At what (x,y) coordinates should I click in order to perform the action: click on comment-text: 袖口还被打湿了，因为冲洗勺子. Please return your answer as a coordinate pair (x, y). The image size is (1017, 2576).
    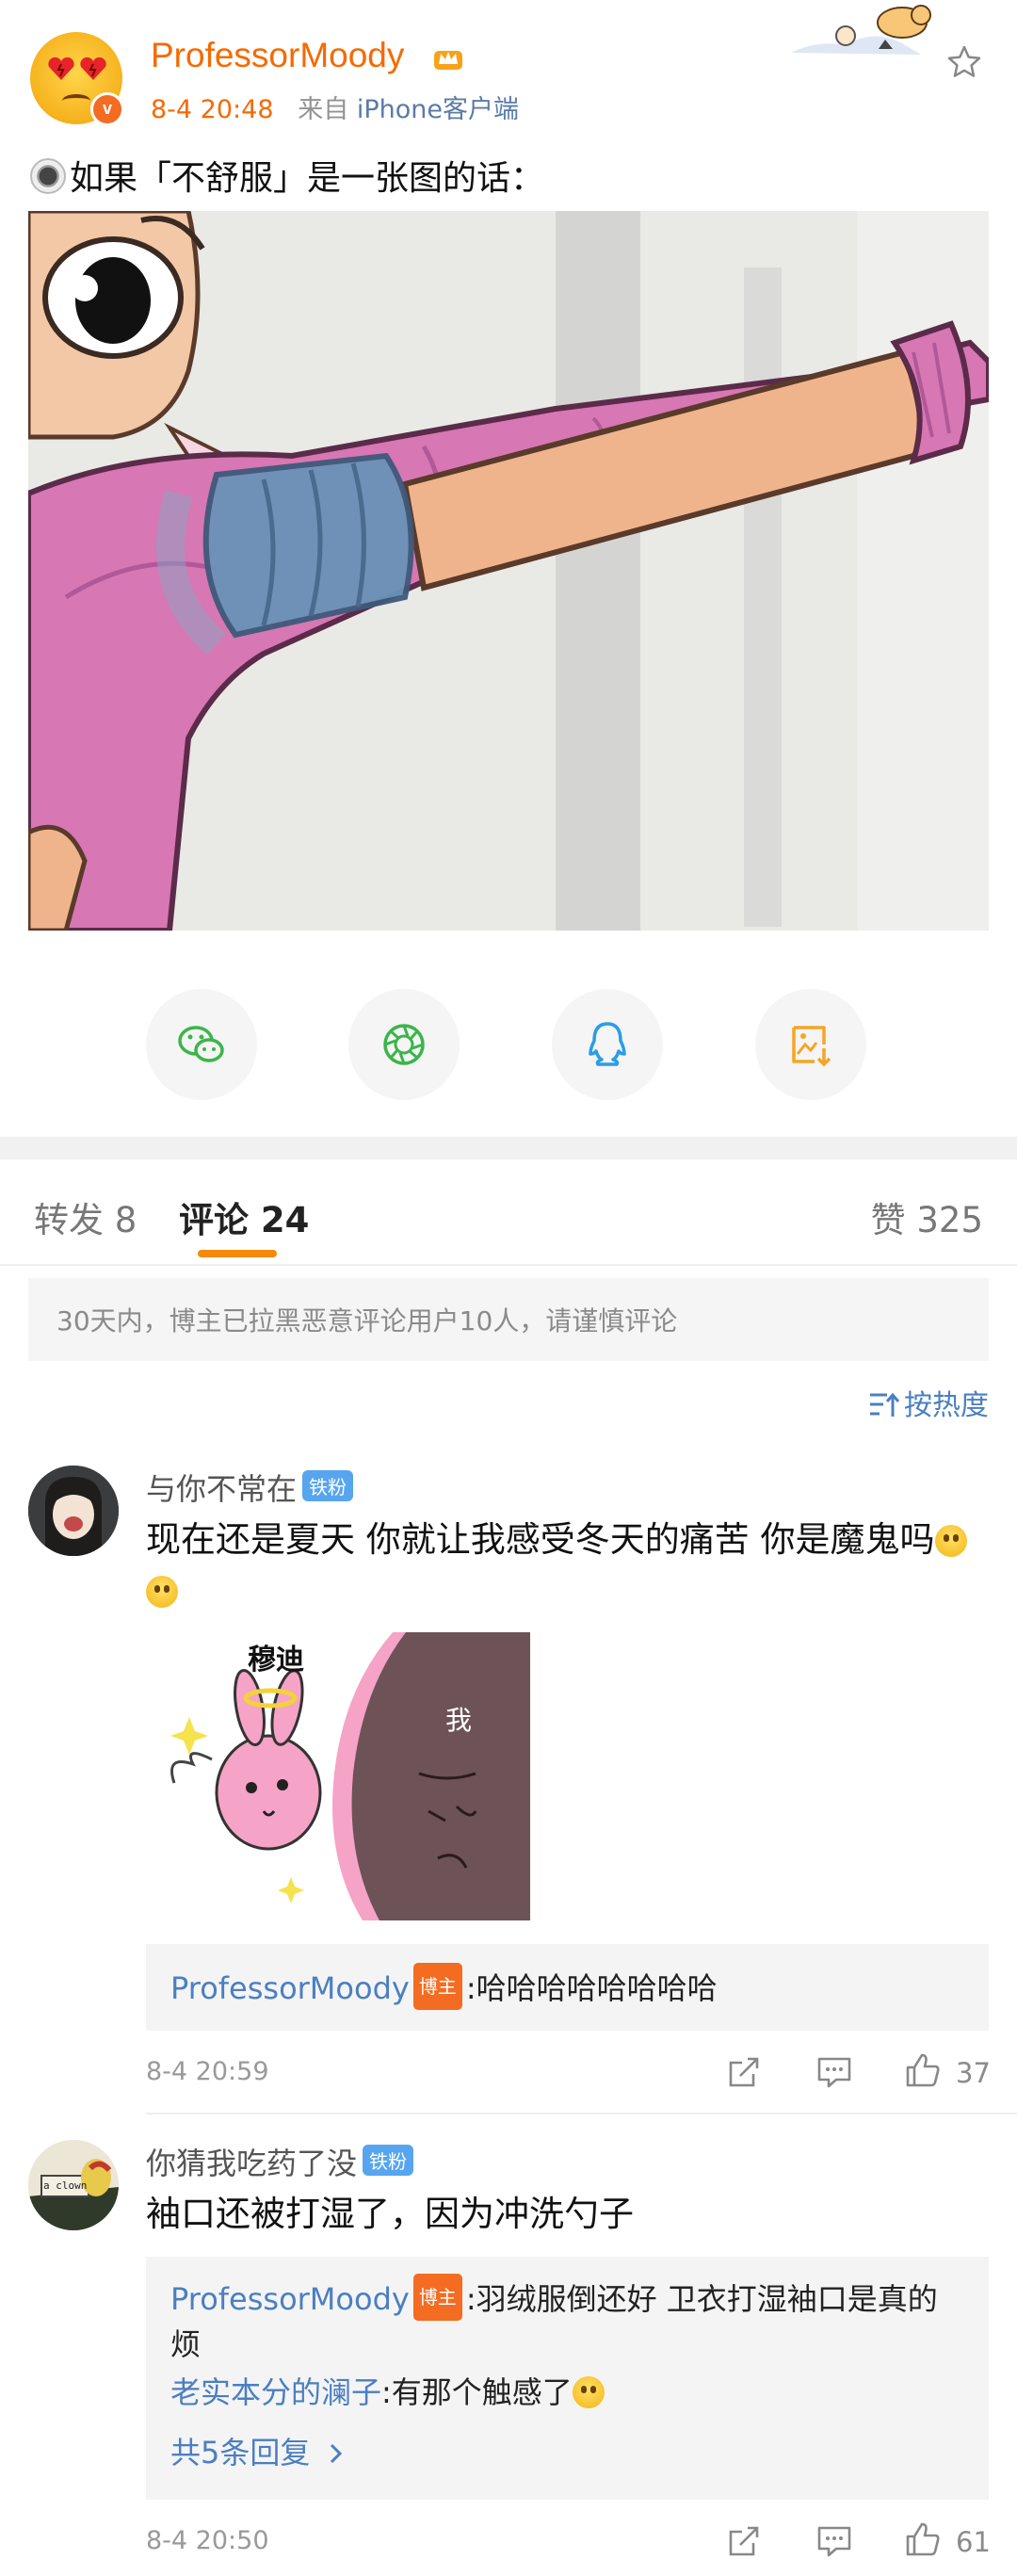
    Looking at the image, I should click on (390, 2214).